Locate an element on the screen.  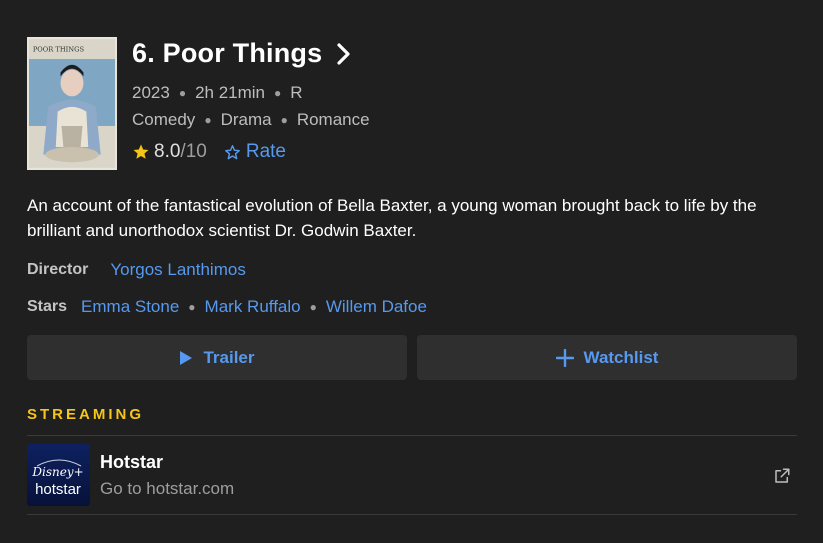
play-icon is located at coordinates (186, 357).